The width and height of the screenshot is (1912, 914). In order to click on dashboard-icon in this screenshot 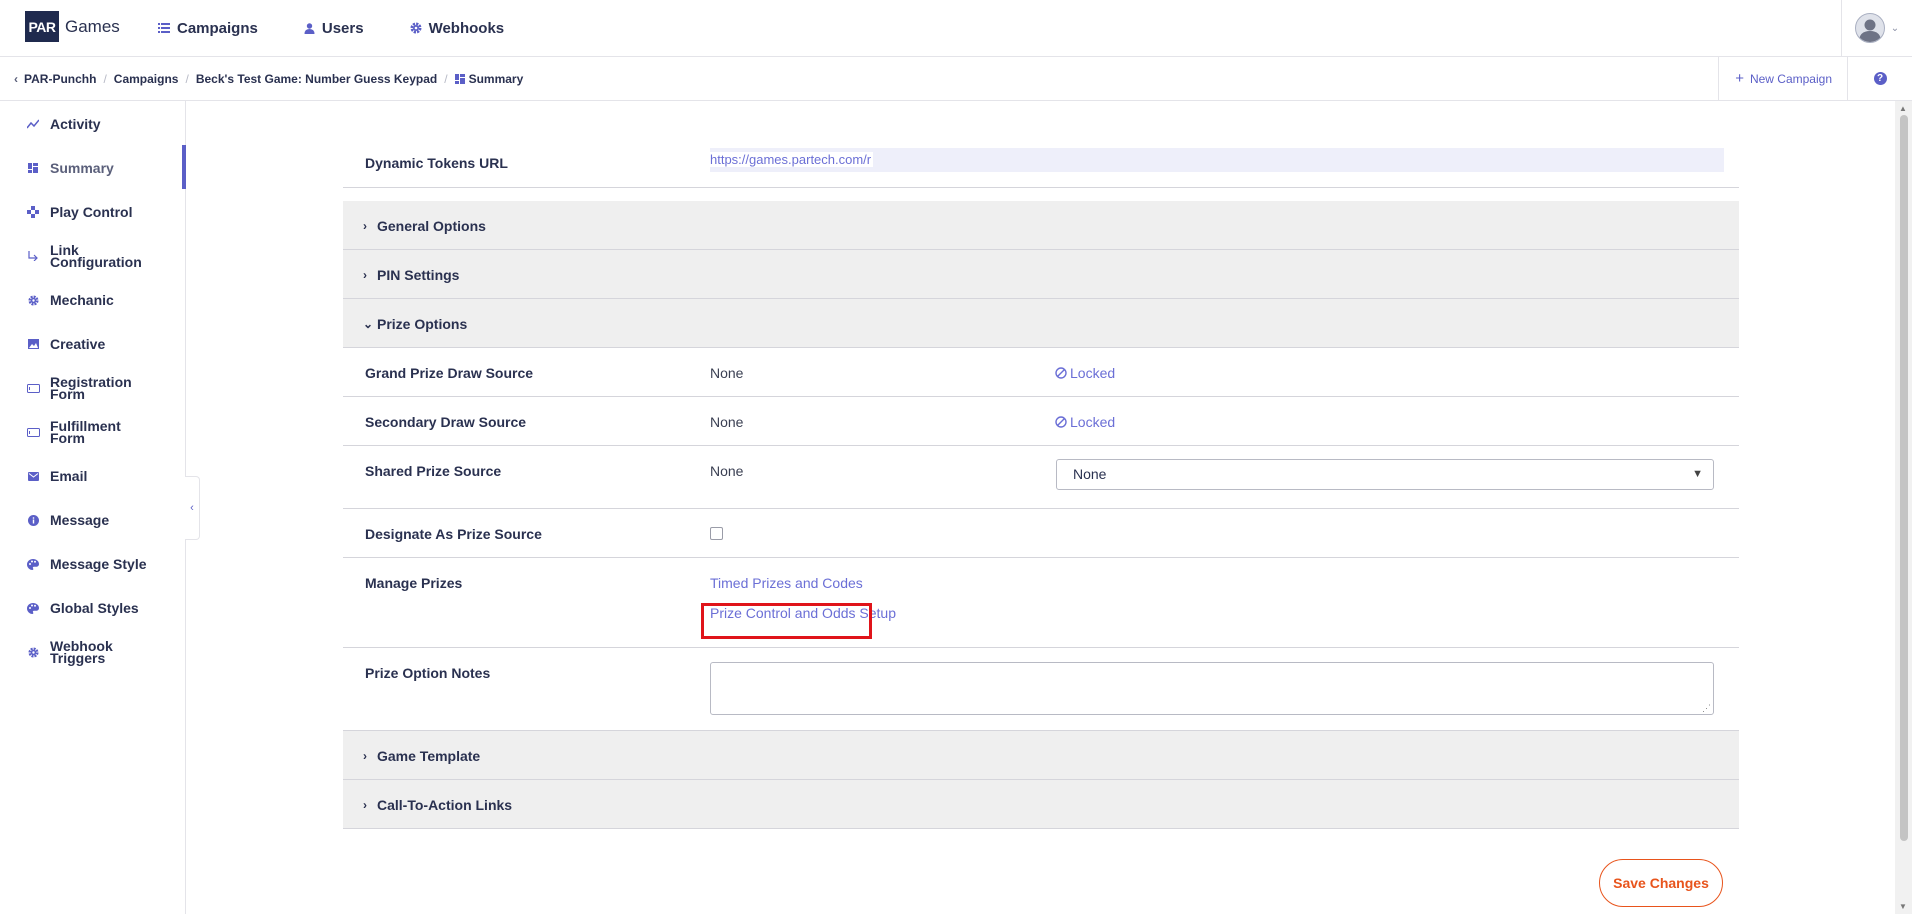, I will do `click(459, 78)`.